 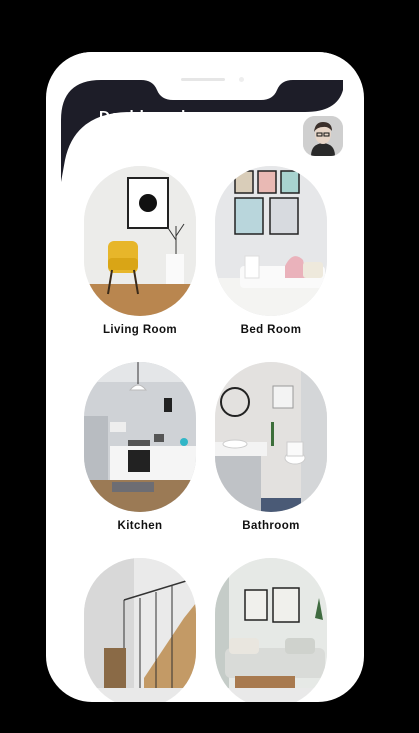 I want to click on living-room-photo, so click(x=140, y=241).